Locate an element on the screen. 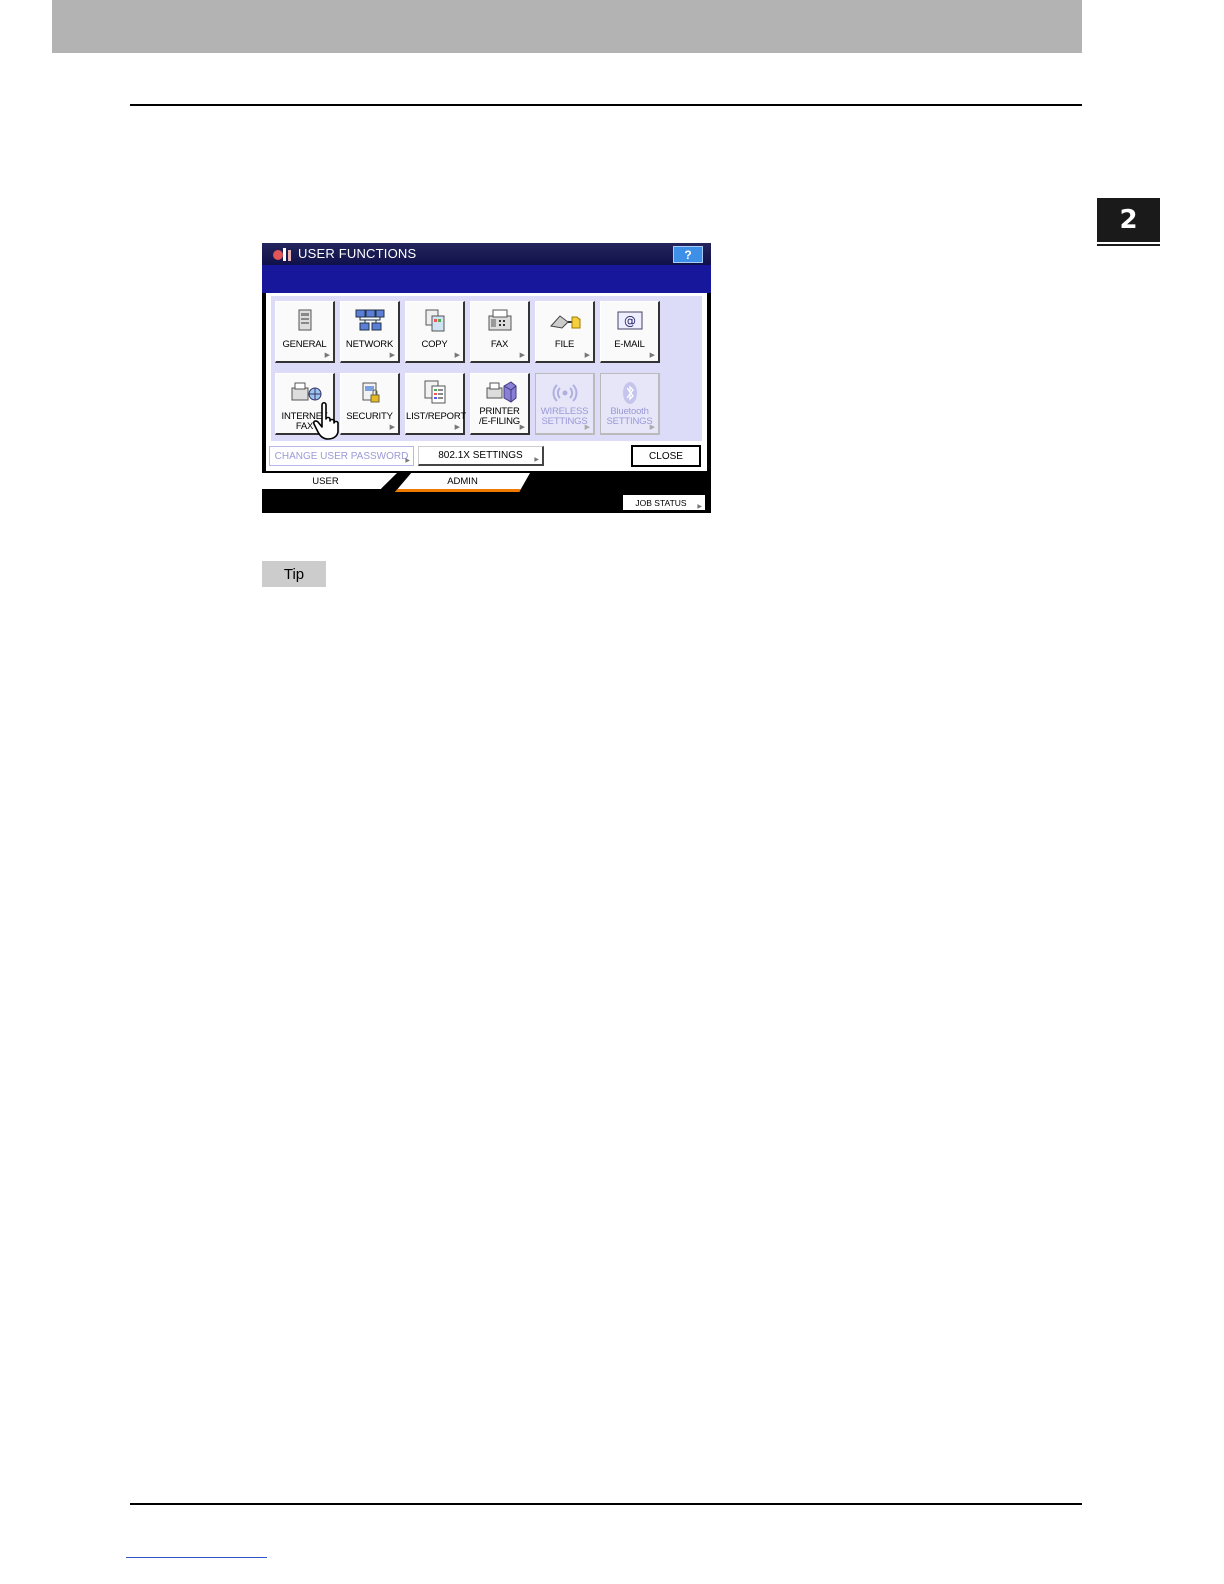  printer-efiling-button: PRINTER /E-FILING ▶ is located at coordinates (500, 404).